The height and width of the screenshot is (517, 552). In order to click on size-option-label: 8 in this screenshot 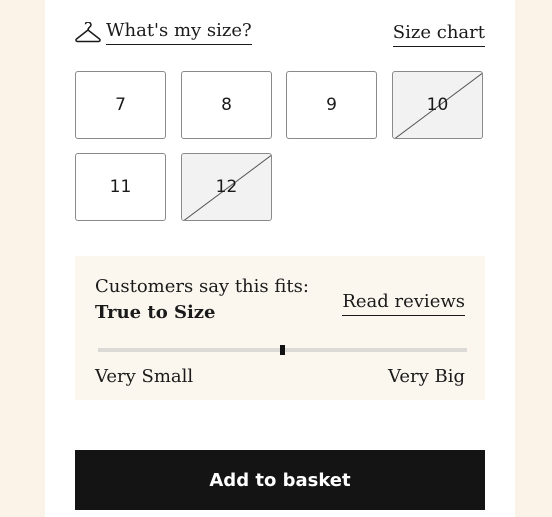, I will do `click(226, 105)`.